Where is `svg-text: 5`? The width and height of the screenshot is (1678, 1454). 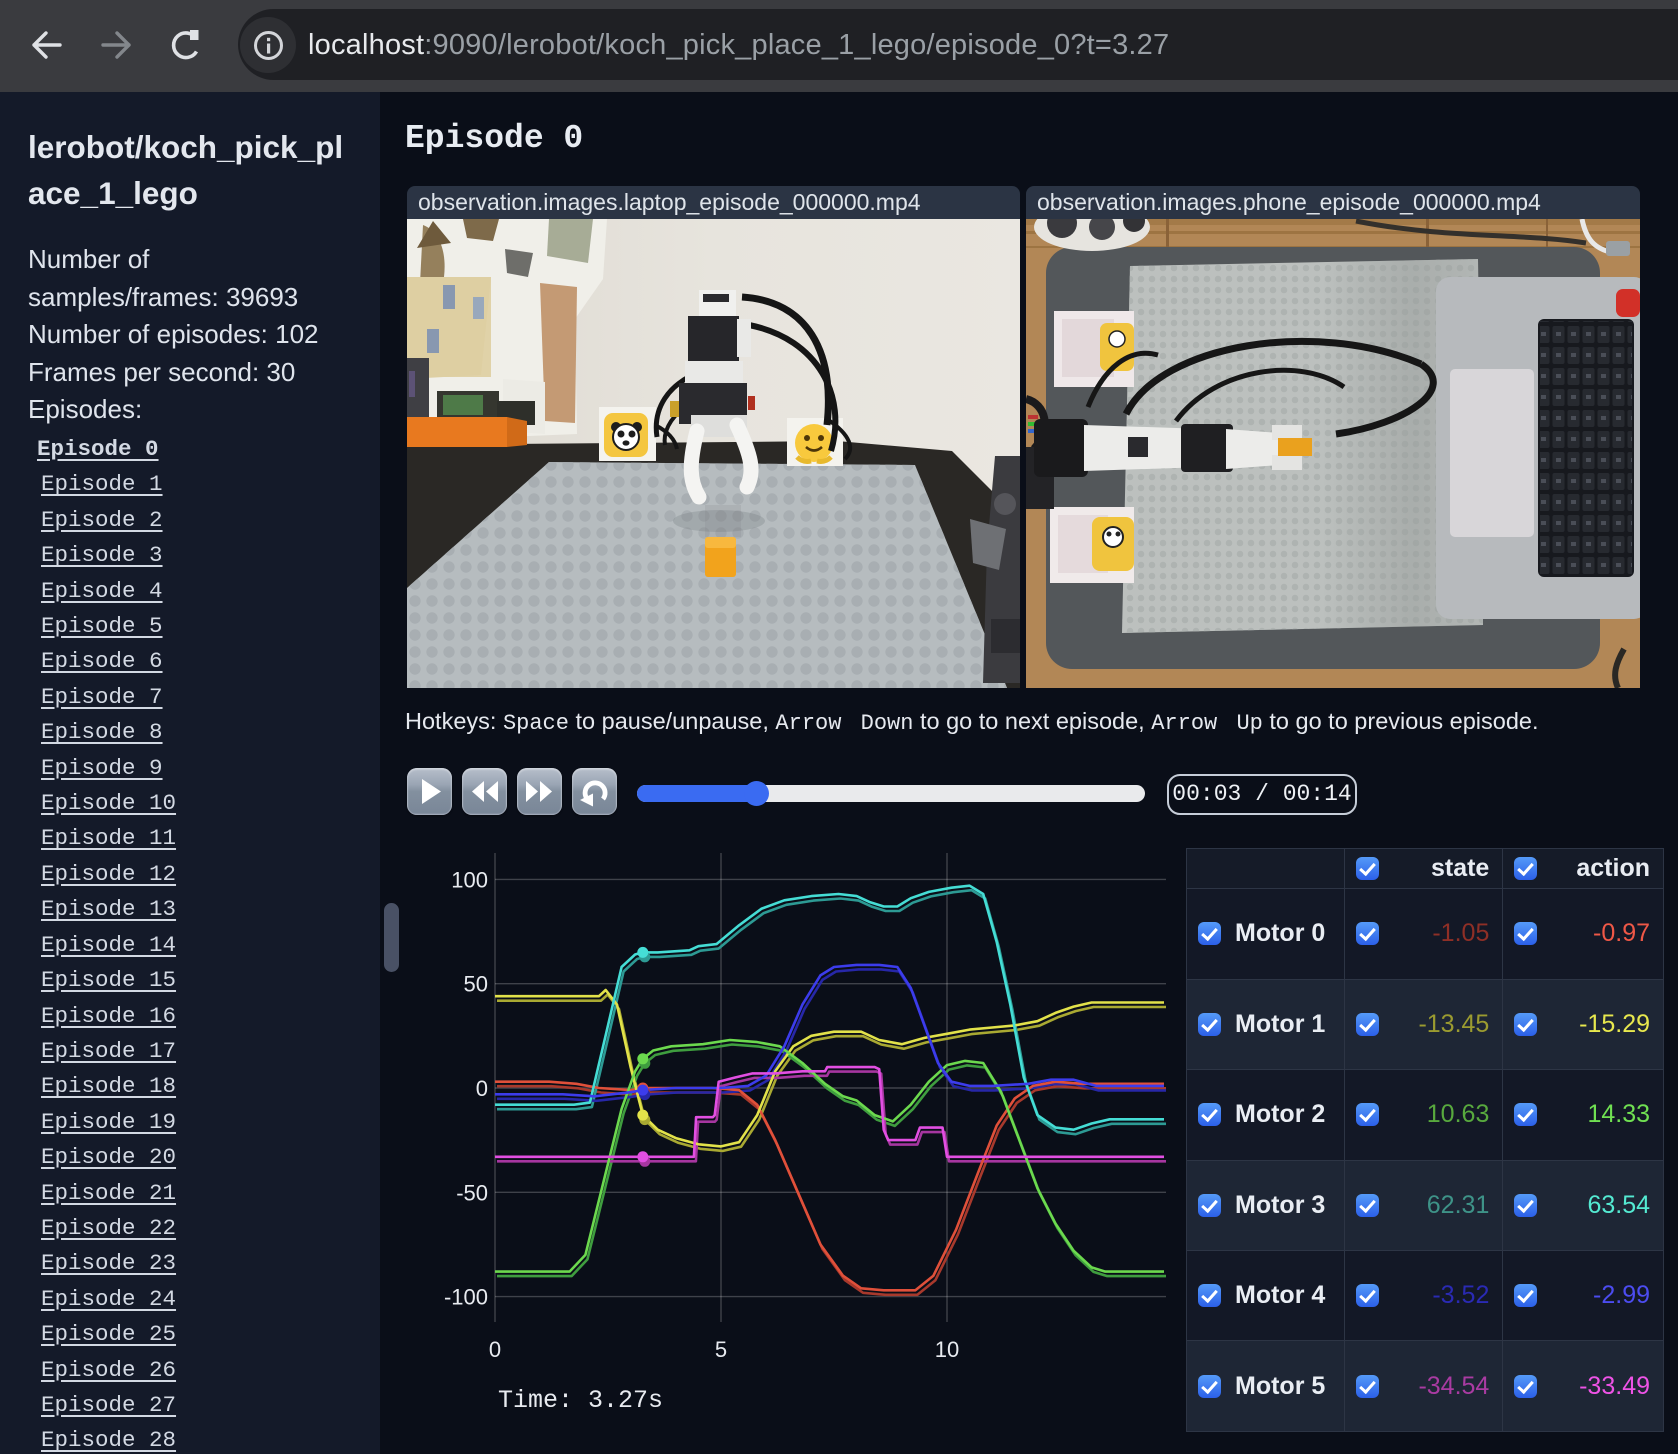
svg-text: 5 is located at coordinates (721, 1349).